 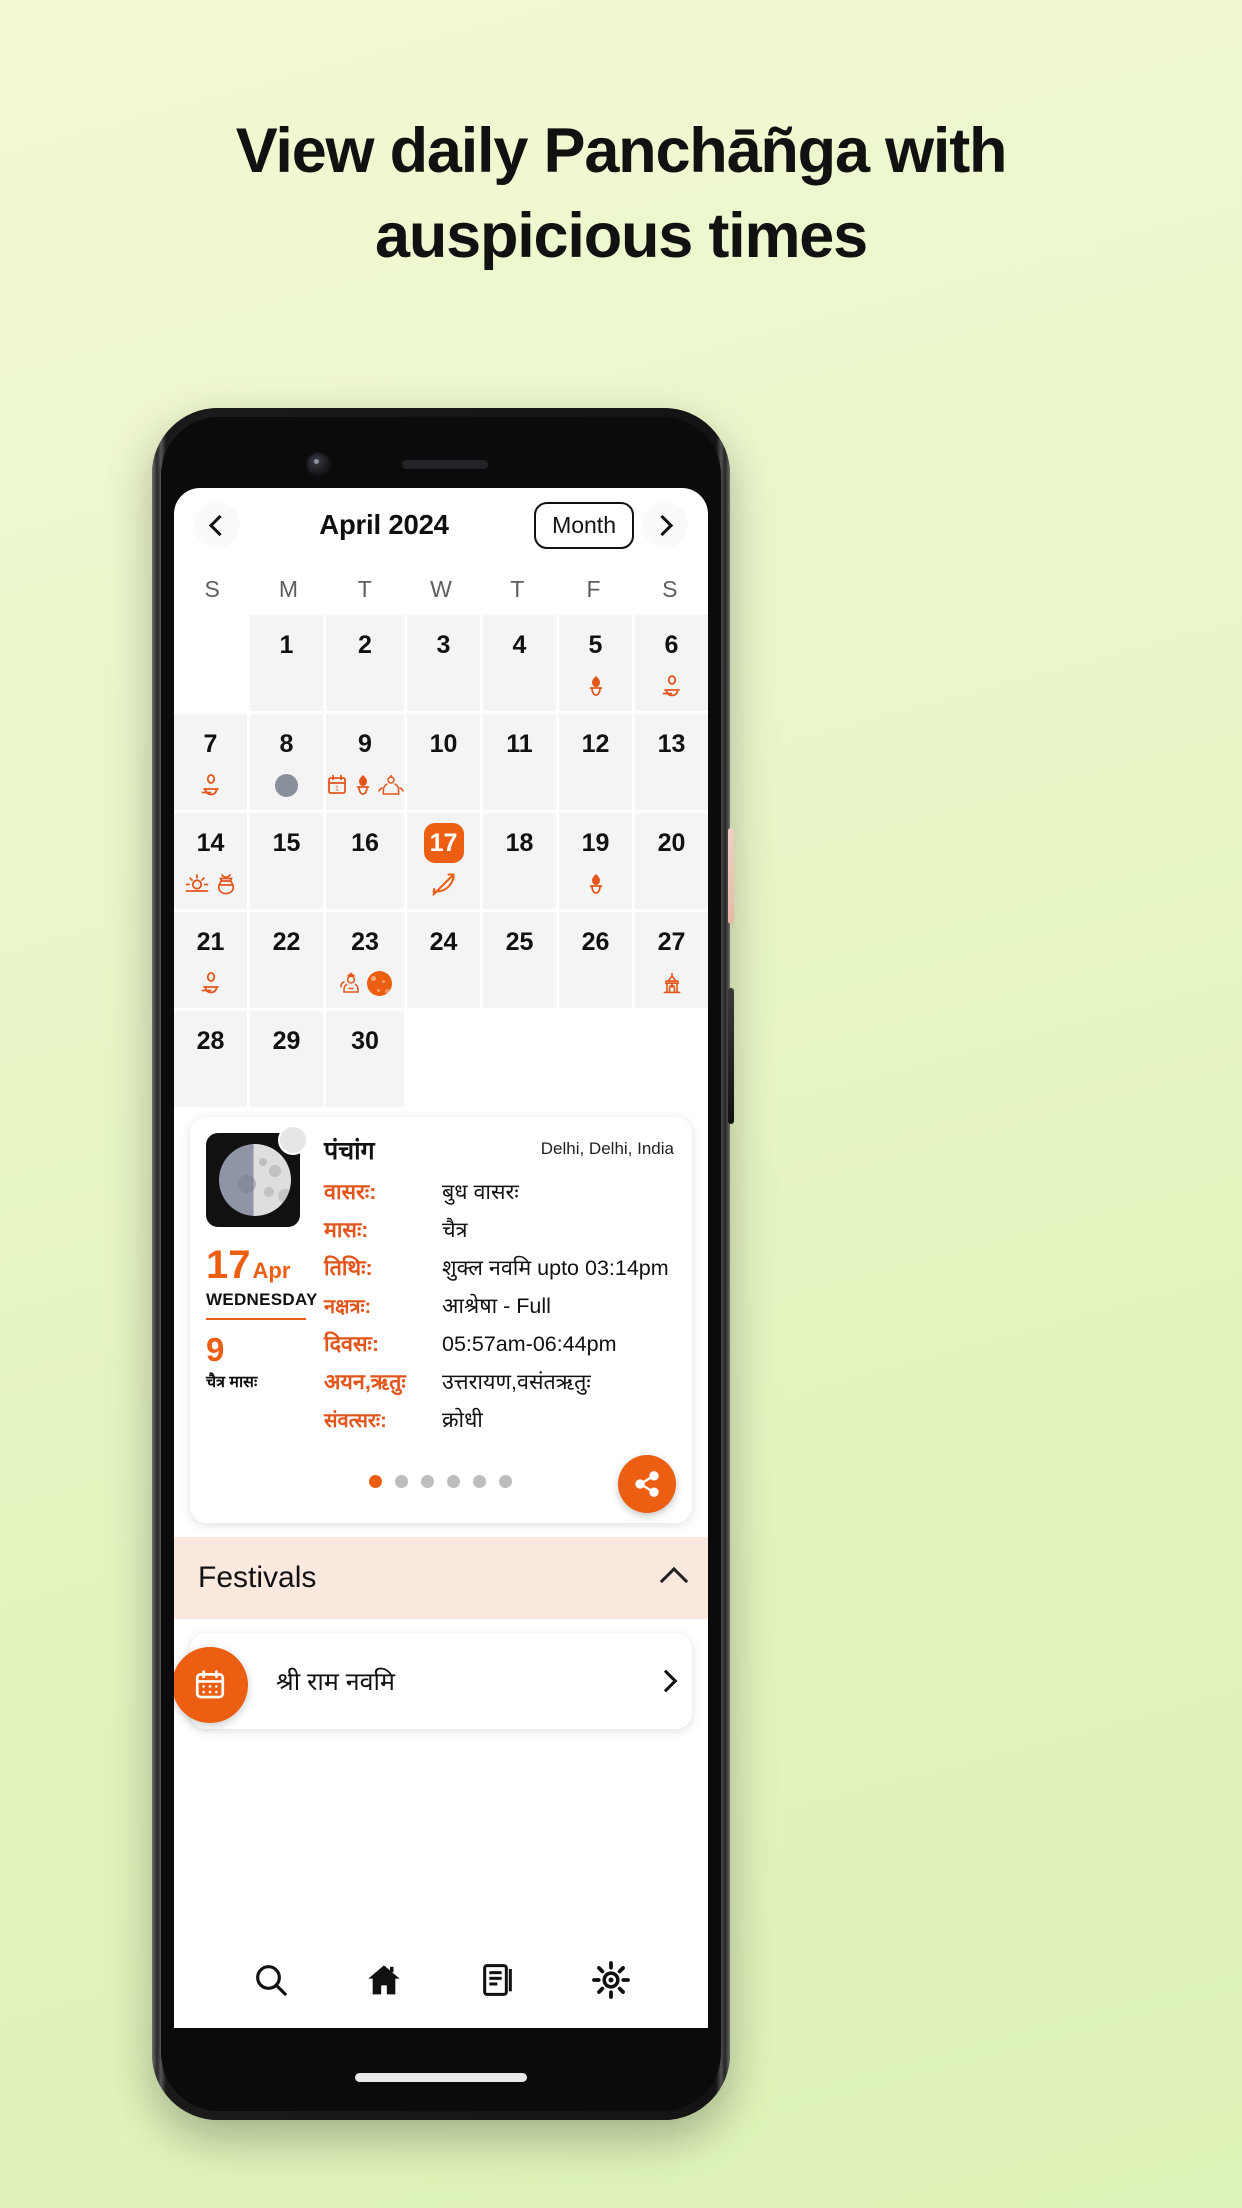 What do you see at coordinates (286, 644) in the screenshot?
I see `day-number: 1` at bounding box center [286, 644].